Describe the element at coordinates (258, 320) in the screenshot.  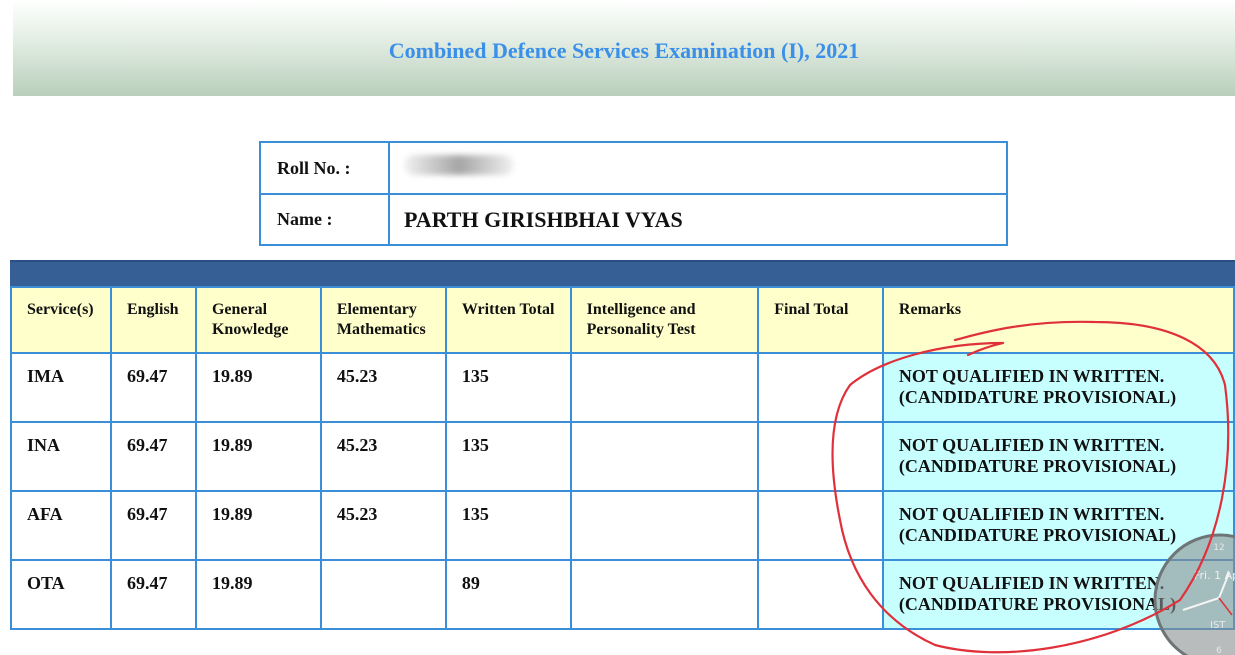
I see `col-header-gk: General Knowledge` at that location.